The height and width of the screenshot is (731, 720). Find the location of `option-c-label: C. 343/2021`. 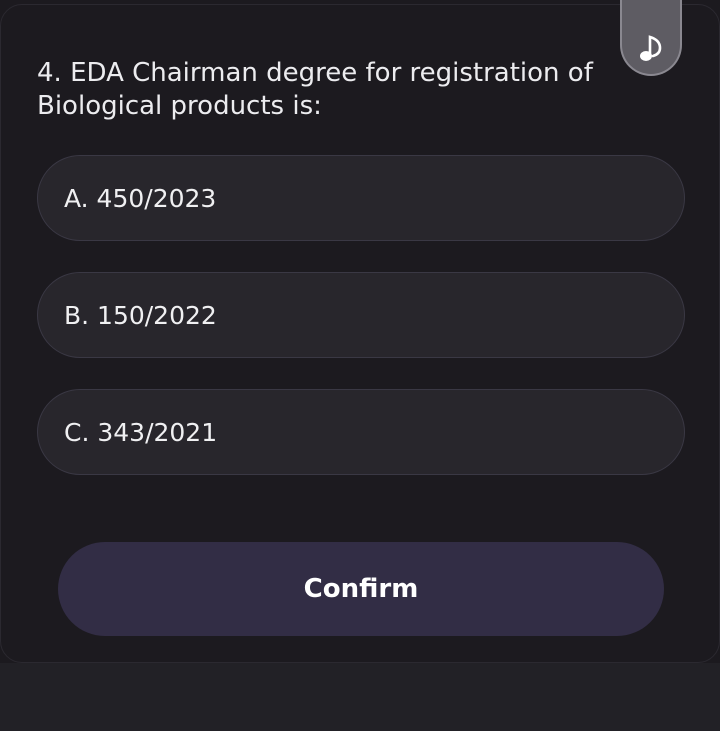

option-c-label: C. 343/2021 is located at coordinates (141, 432).